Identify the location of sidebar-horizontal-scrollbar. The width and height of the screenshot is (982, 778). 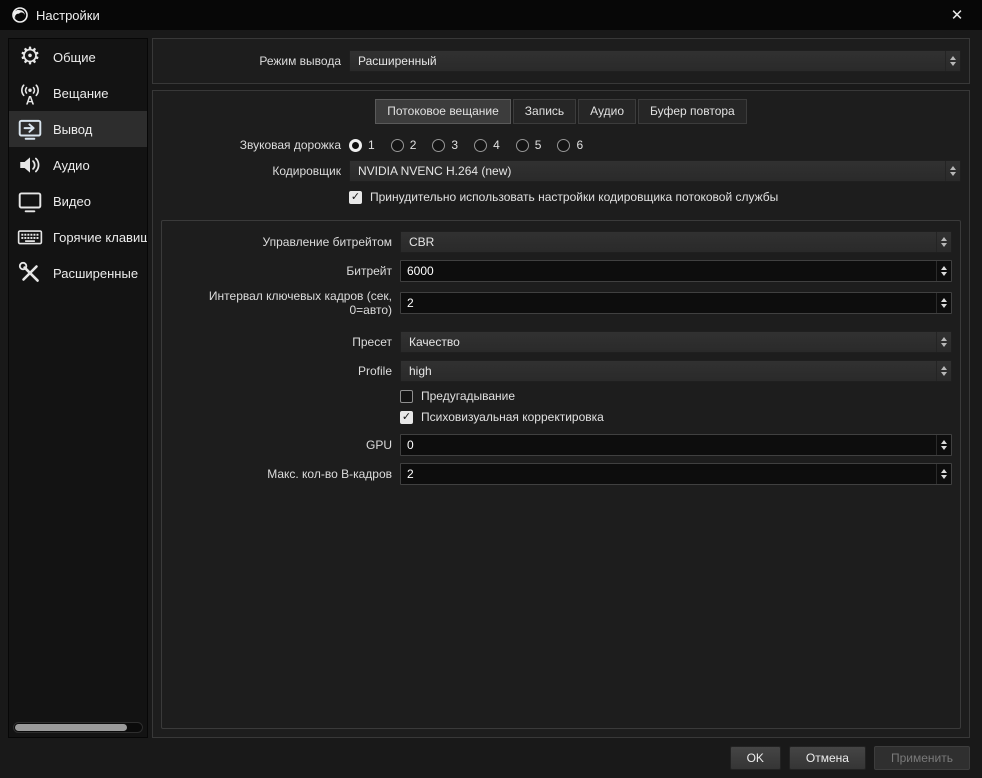
(78, 727).